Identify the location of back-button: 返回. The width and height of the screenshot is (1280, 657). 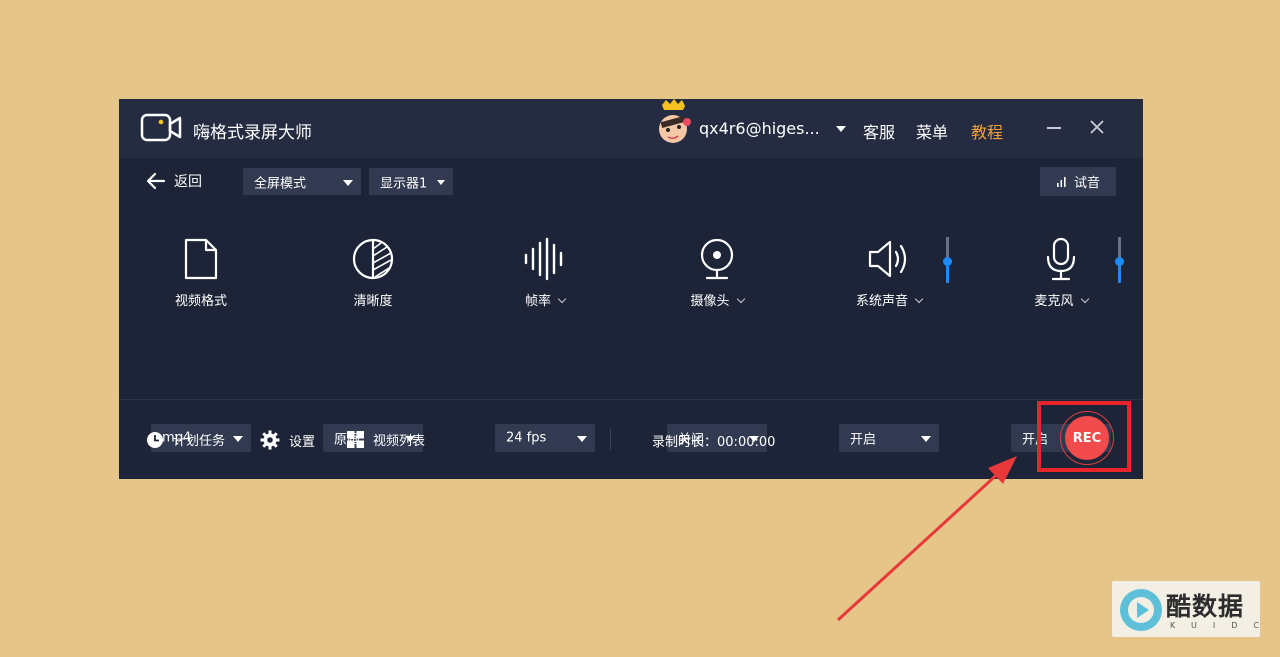
(174, 181).